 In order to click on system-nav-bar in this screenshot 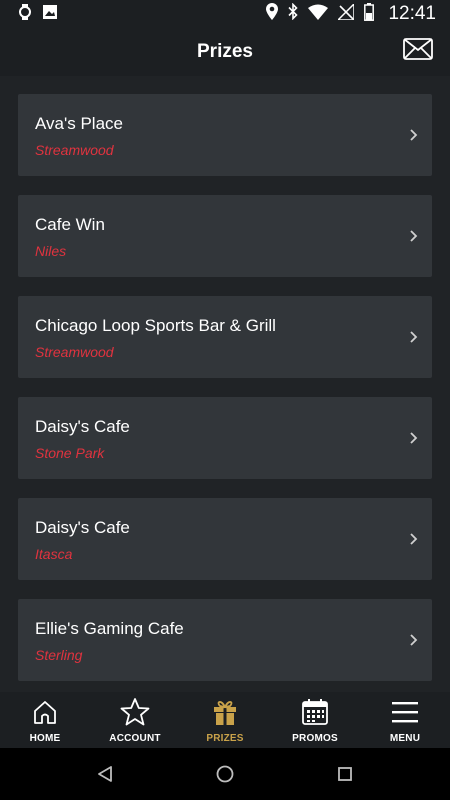, I will do `click(225, 774)`.